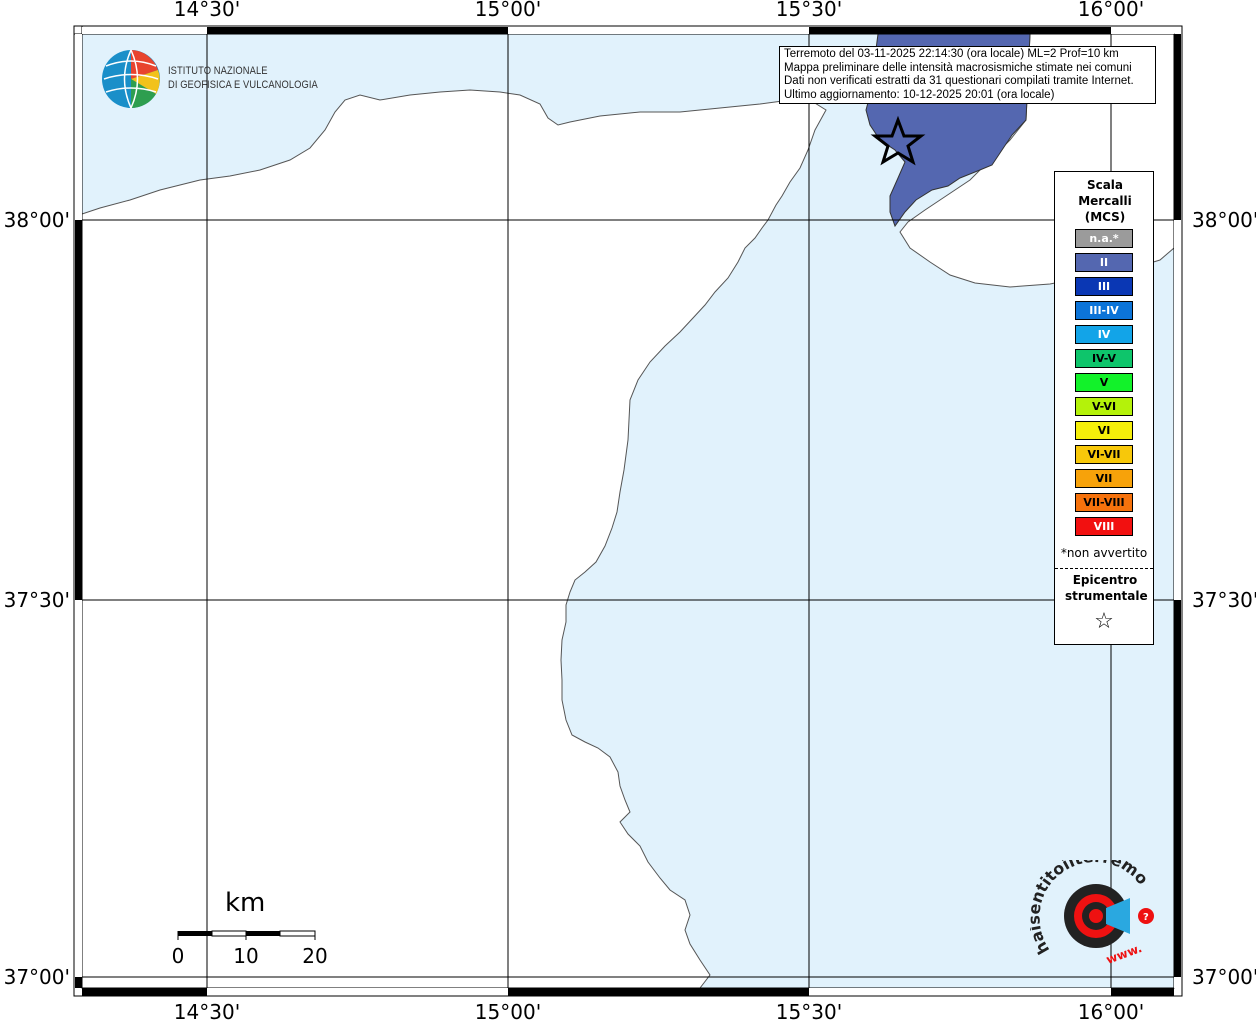  I want to click on lon-label-bottom-4: 16°00', so click(1111, 1012).